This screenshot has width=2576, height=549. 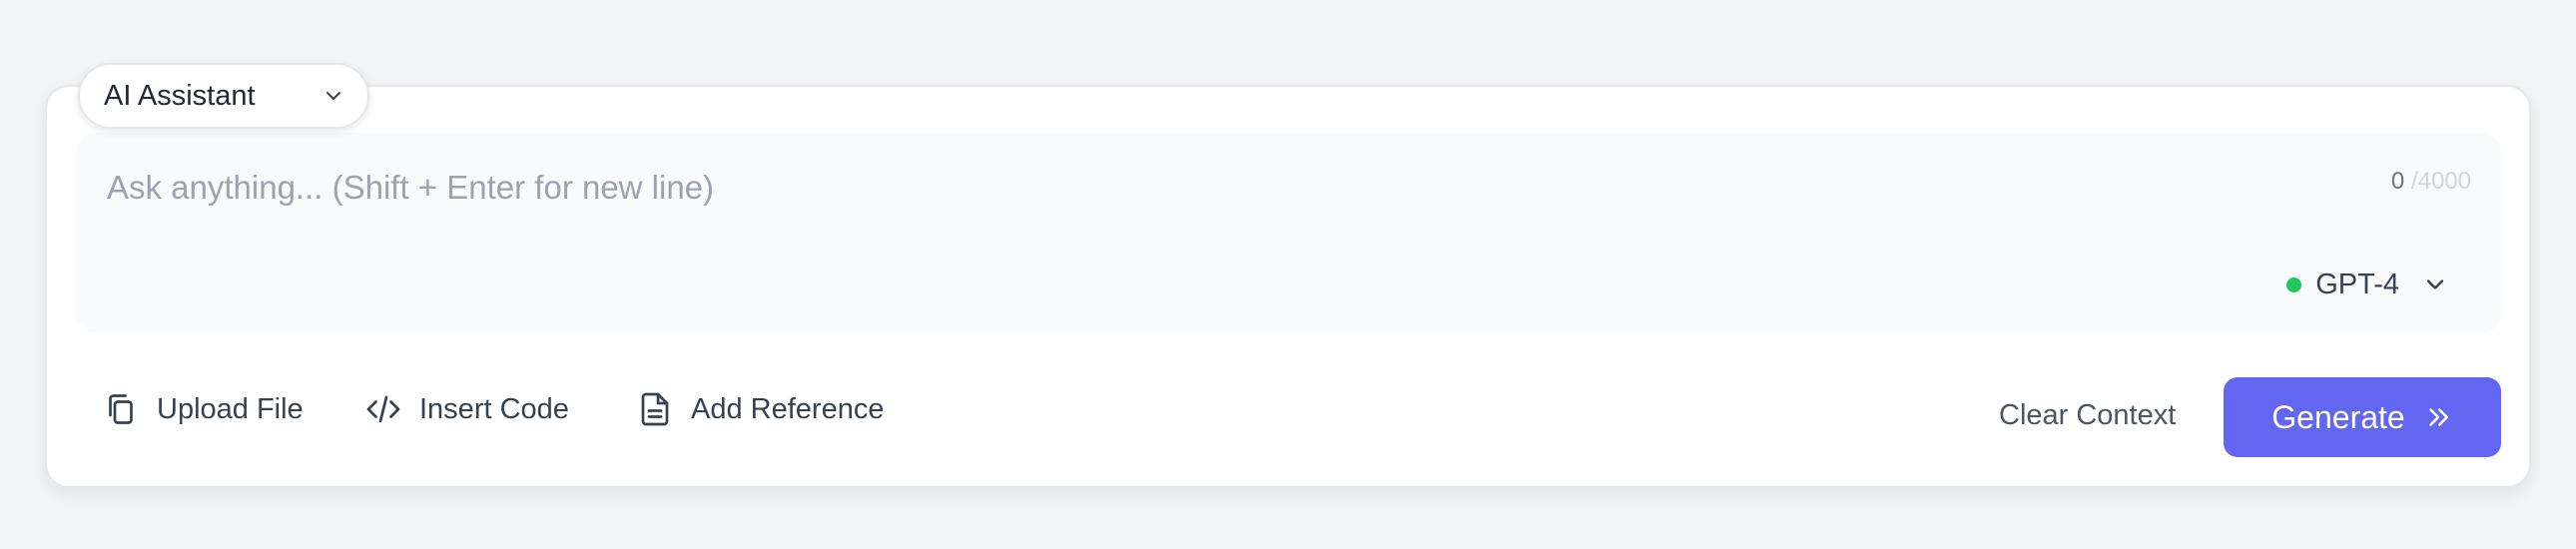 I want to click on character-counter: 0 /4000, so click(x=2431, y=182).